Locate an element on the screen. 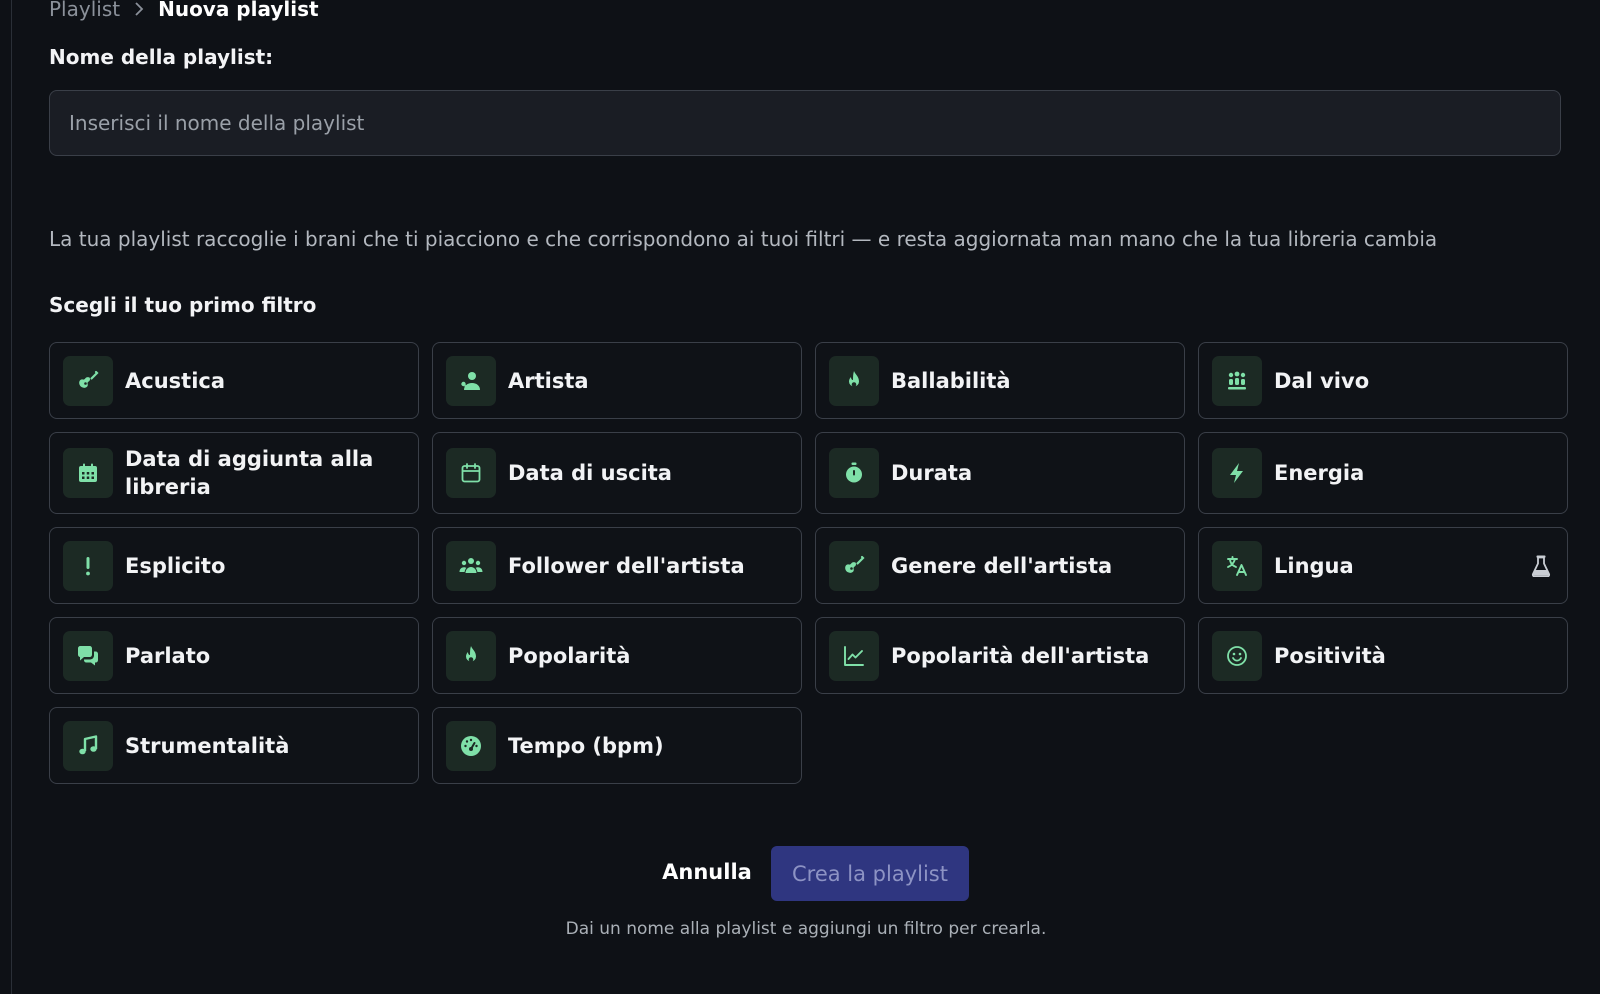 The height and width of the screenshot is (994, 1600). filter-option-label: Data di uscita is located at coordinates (590, 473).